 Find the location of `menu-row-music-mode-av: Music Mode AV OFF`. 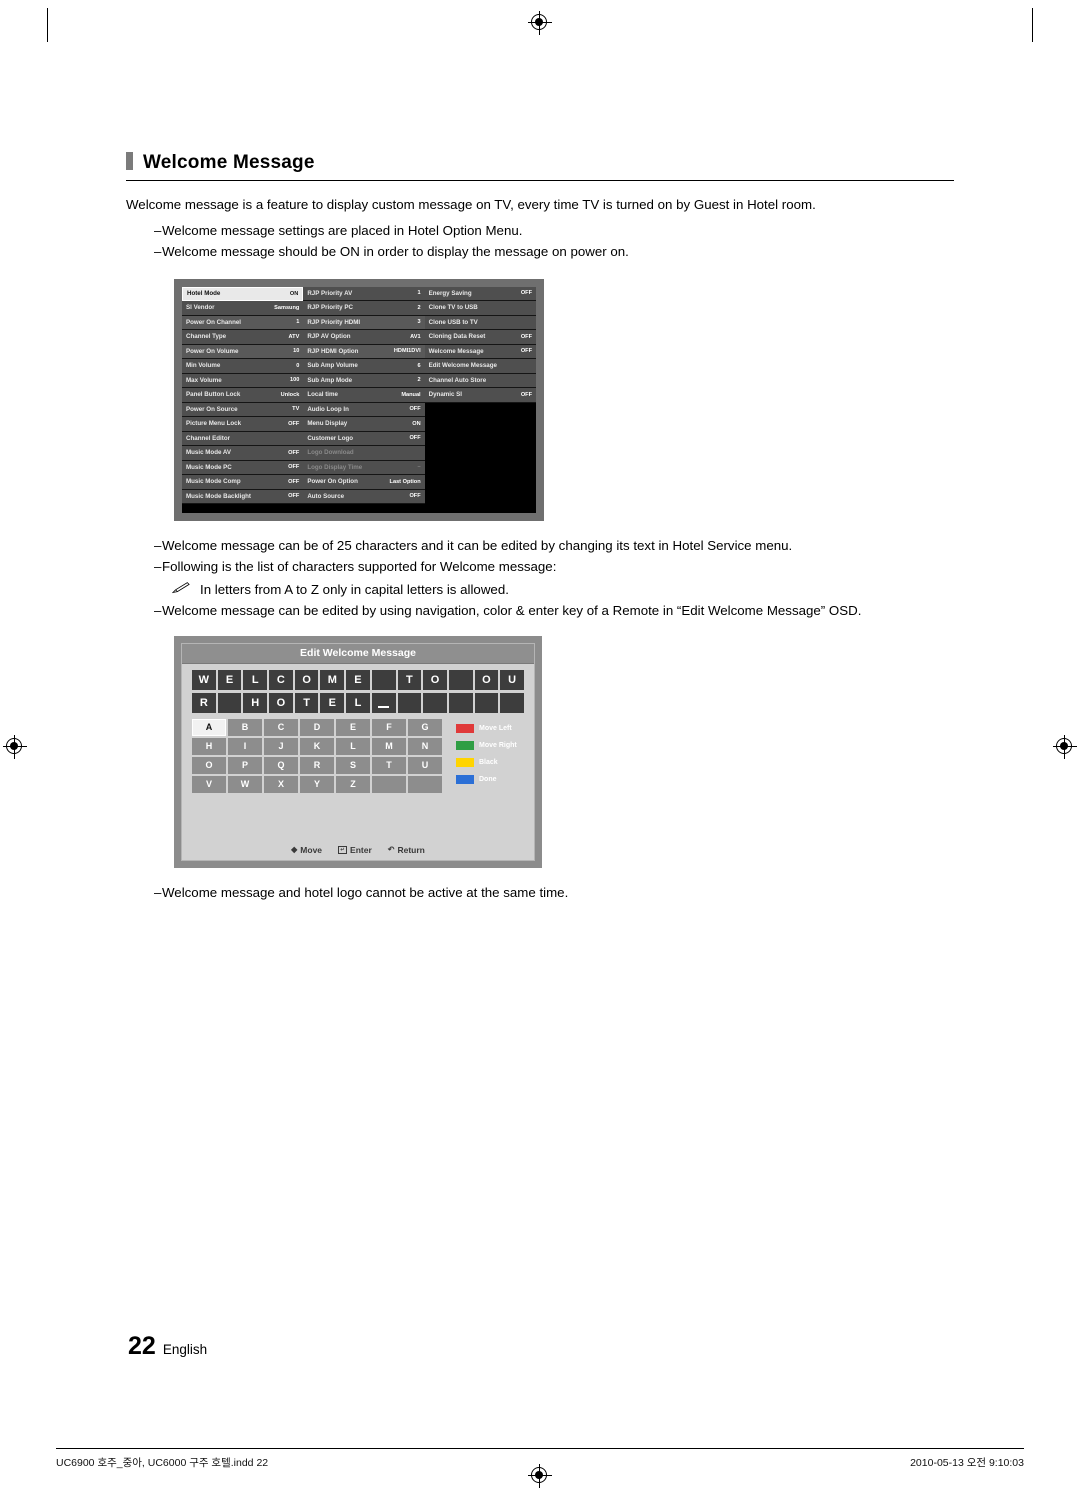

menu-row-music-mode-av: Music Mode AV OFF is located at coordinates (243, 453).